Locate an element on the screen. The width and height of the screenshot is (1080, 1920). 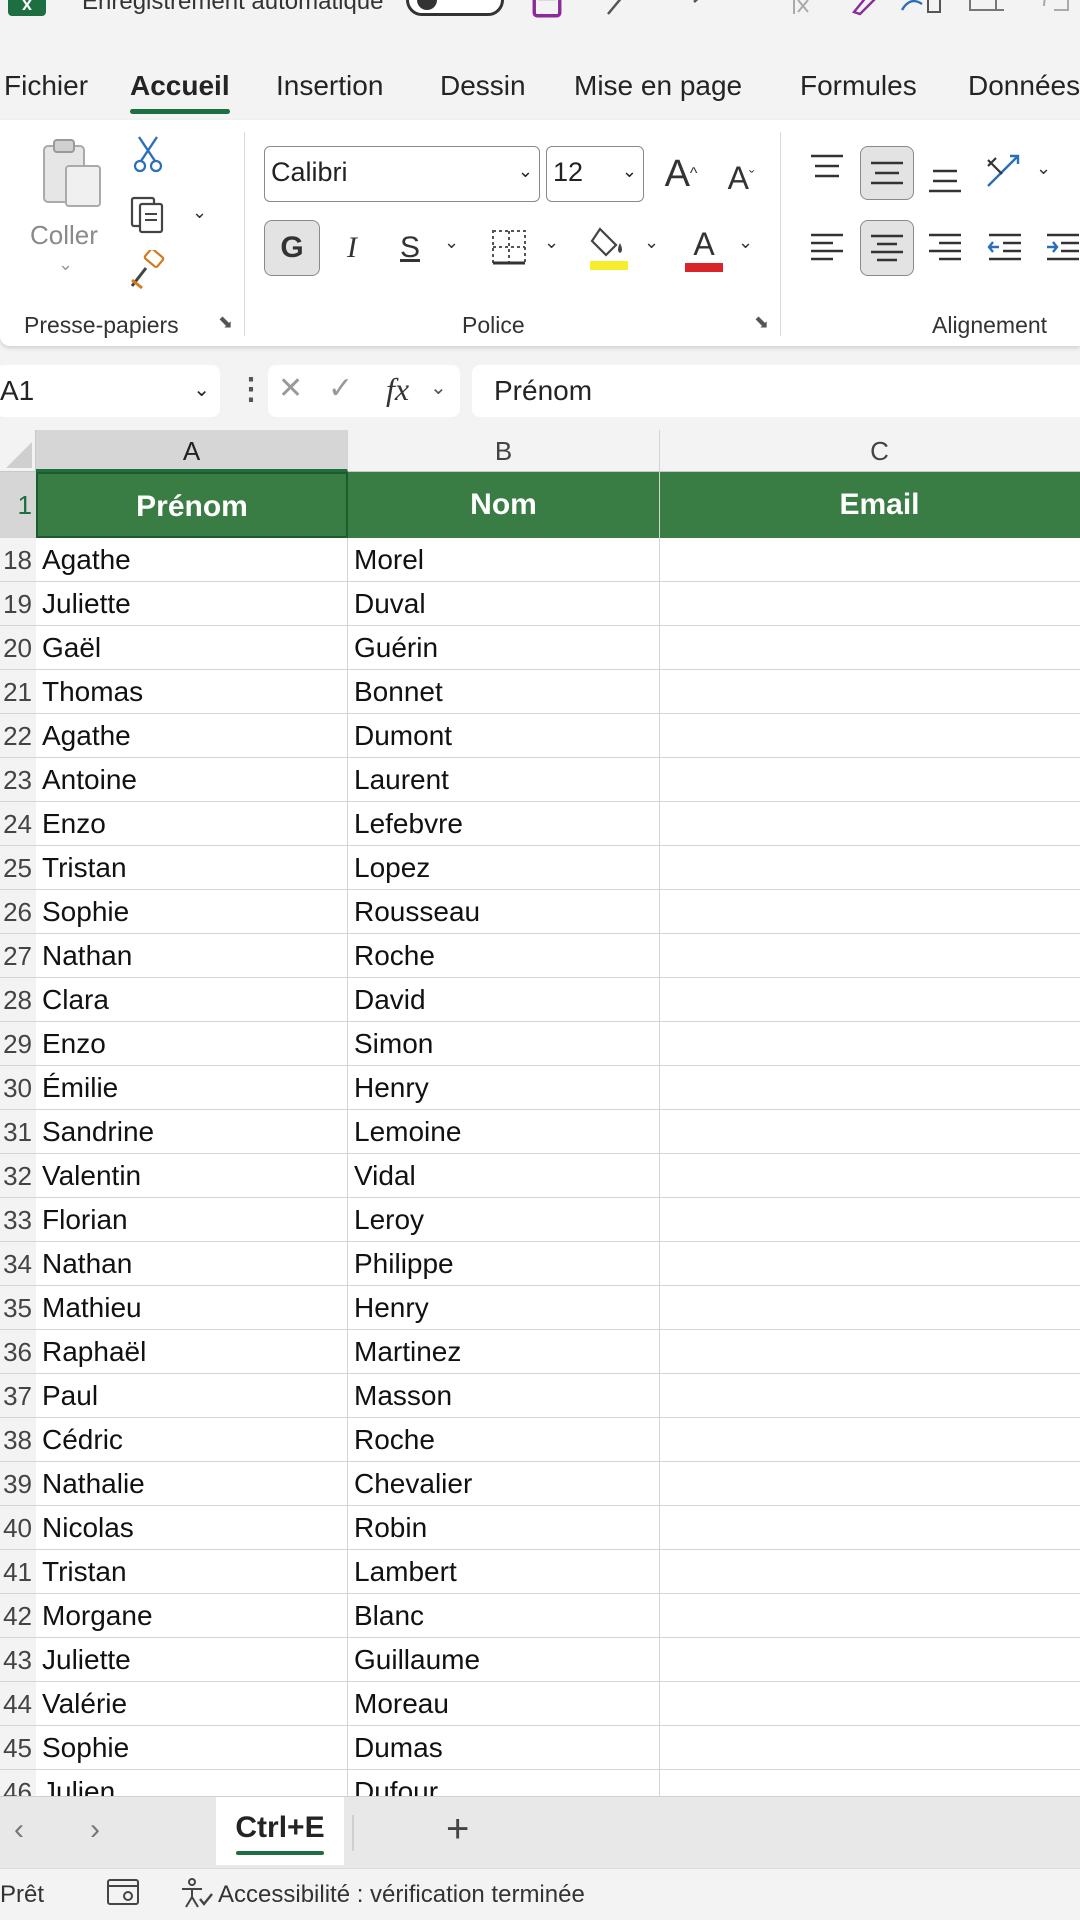
cell-a: Antoine is located at coordinates (192, 780).